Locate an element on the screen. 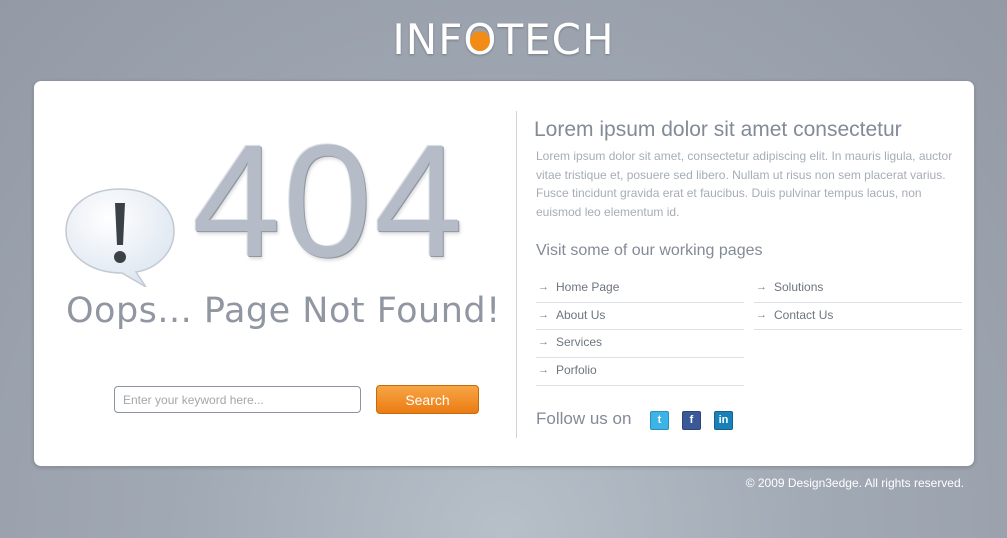 The width and height of the screenshot is (1007, 538). working-pages-list-1: → Home Page → About Us → Services → Porfolio is located at coordinates (640, 330).